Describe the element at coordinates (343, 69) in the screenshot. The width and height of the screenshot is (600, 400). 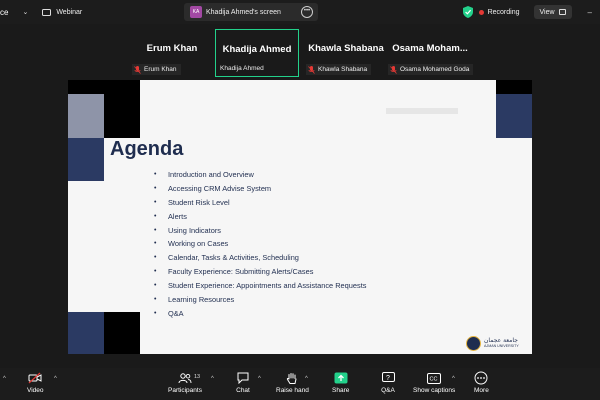
I see `participant-tag-label: Khawla Shabana` at that location.